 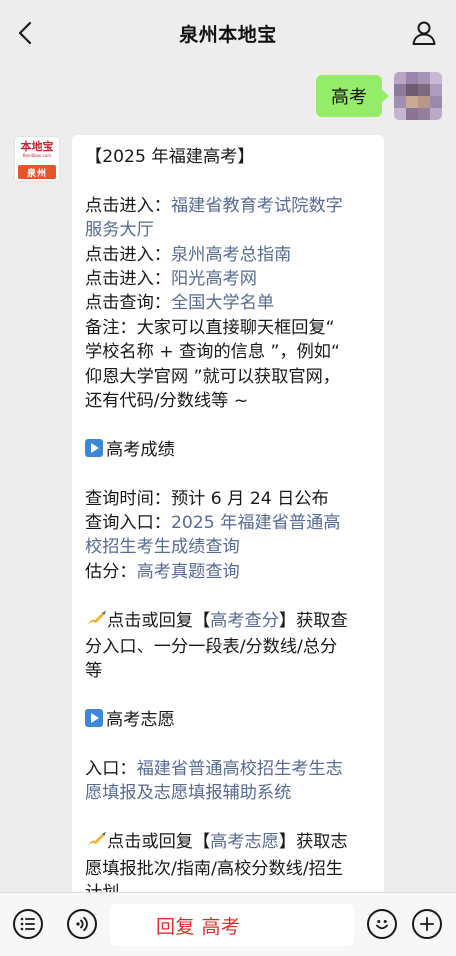 I want to click on message-link-line: 校招生考生成绩查询, so click(x=228, y=547).